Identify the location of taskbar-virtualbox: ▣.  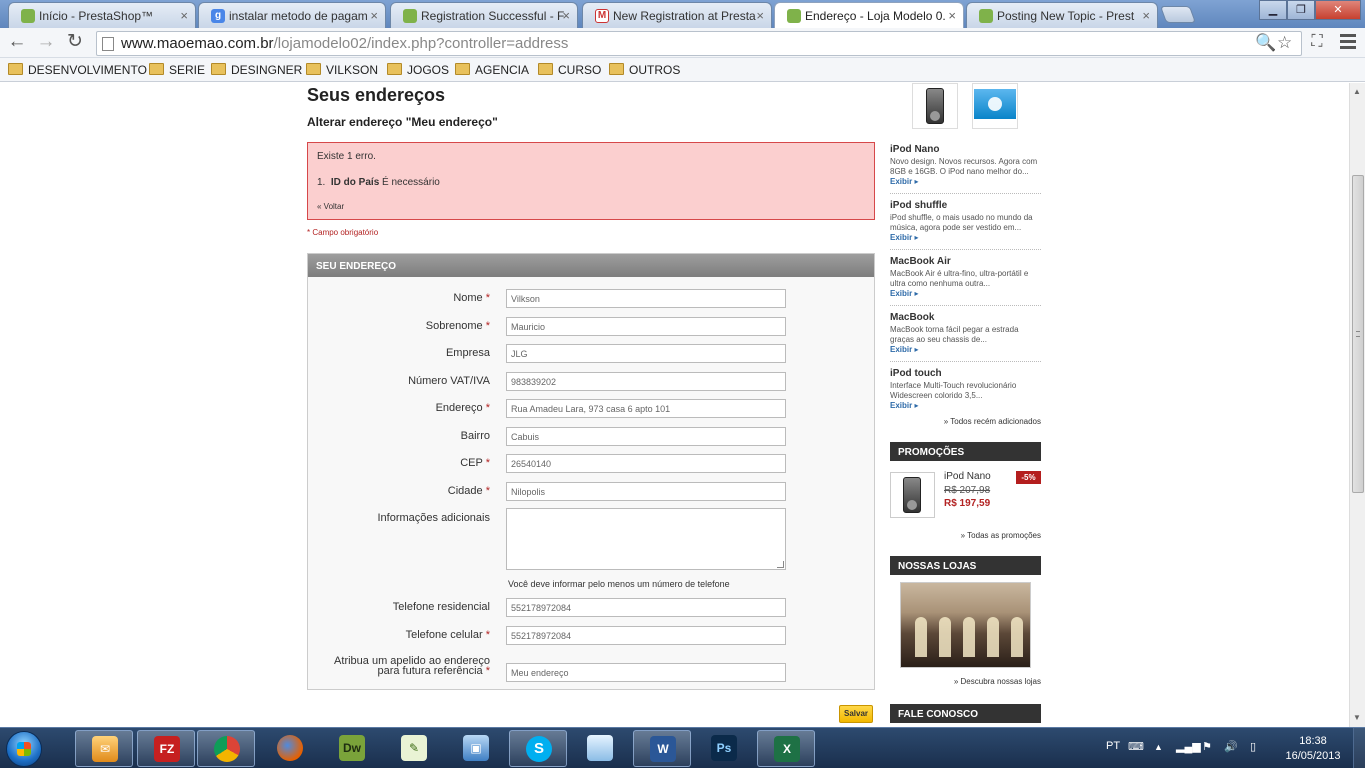
(476, 748).